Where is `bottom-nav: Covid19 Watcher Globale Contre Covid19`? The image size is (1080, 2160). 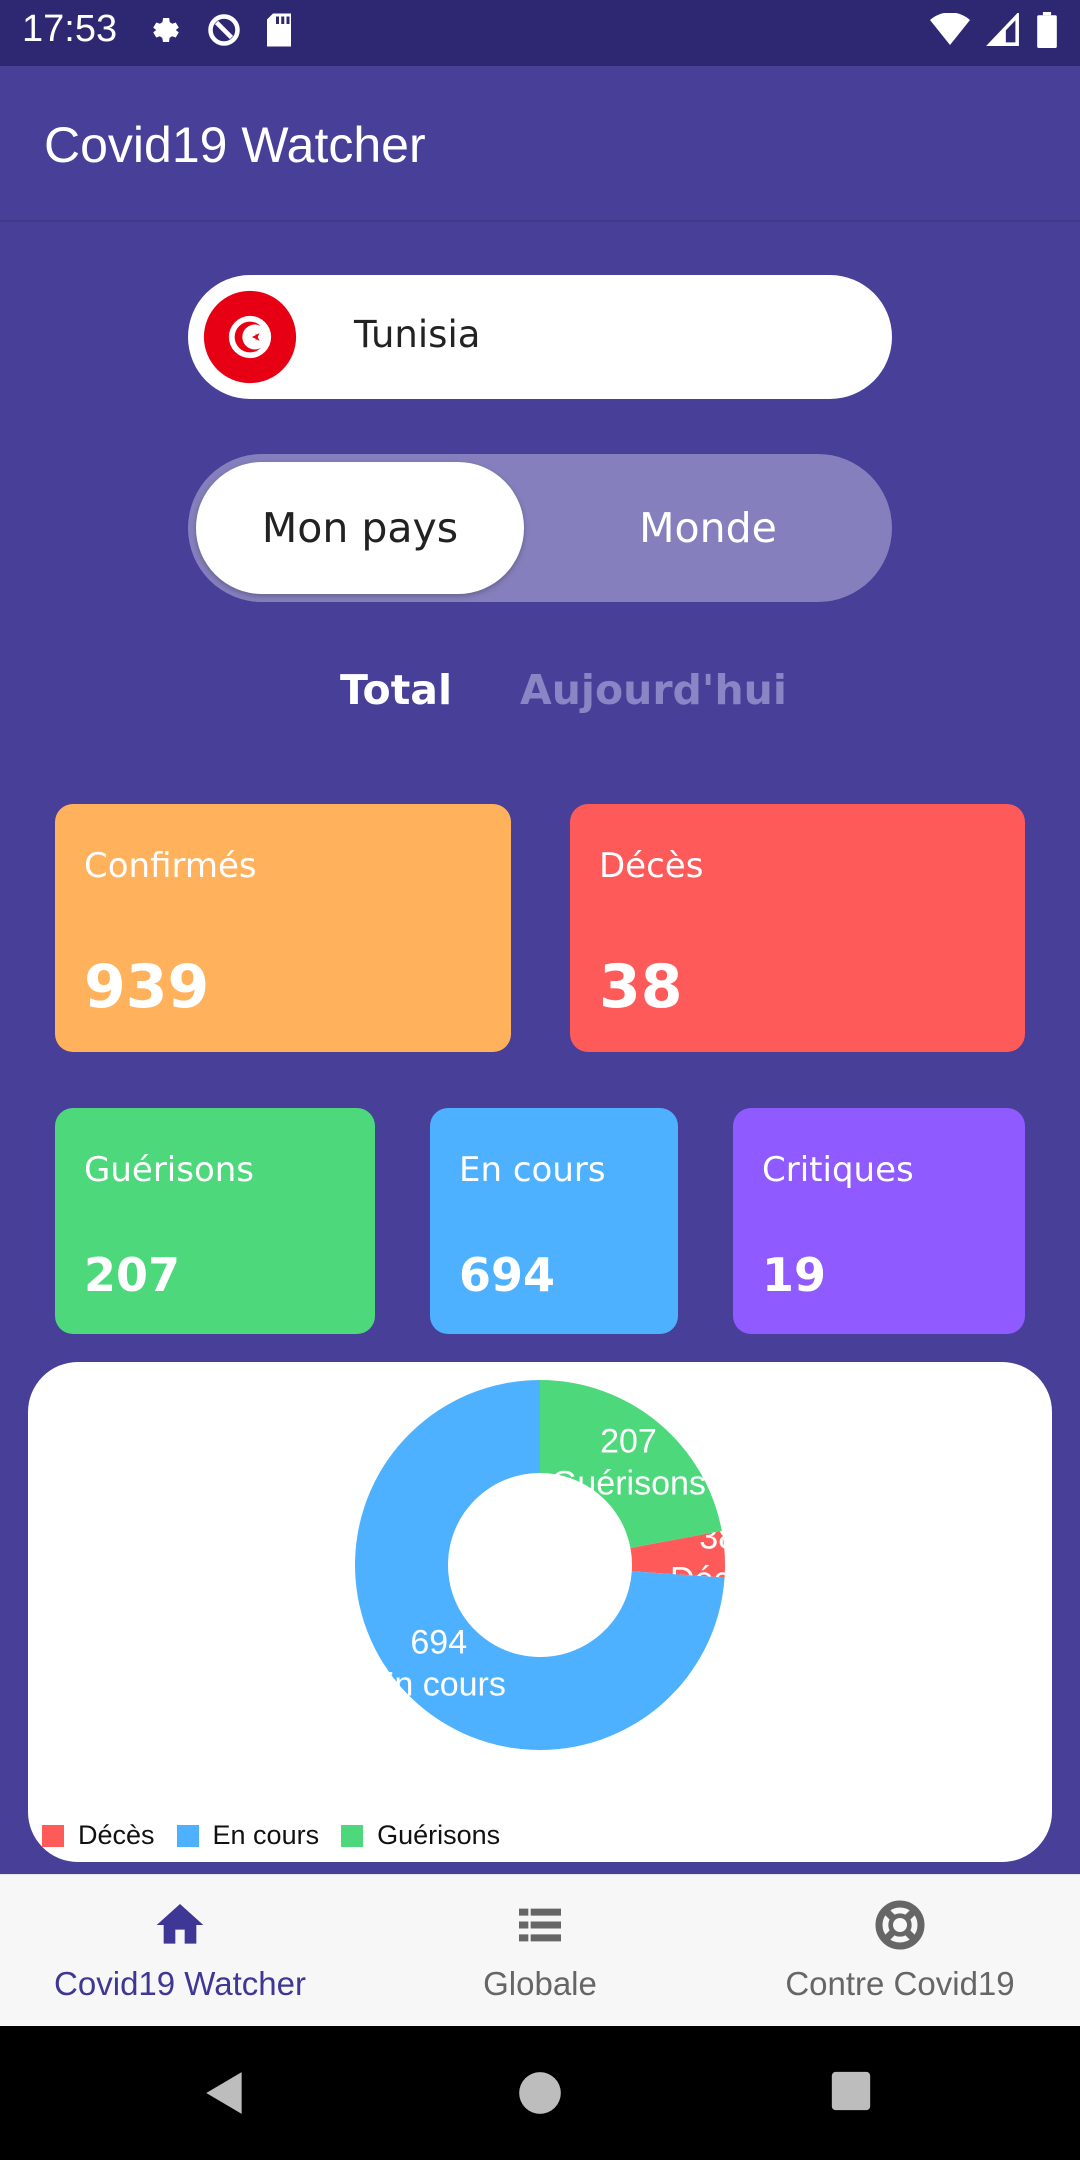 bottom-nav: Covid19 Watcher Globale Contre Covid19 is located at coordinates (540, 1950).